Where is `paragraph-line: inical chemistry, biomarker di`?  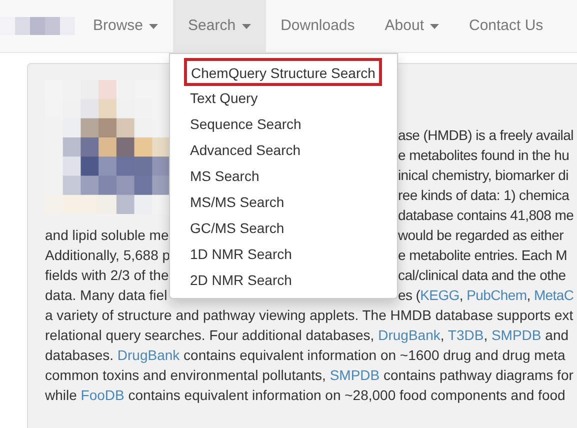
paragraph-line: inical chemistry, biomarker di is located at coordinates (483, 175).